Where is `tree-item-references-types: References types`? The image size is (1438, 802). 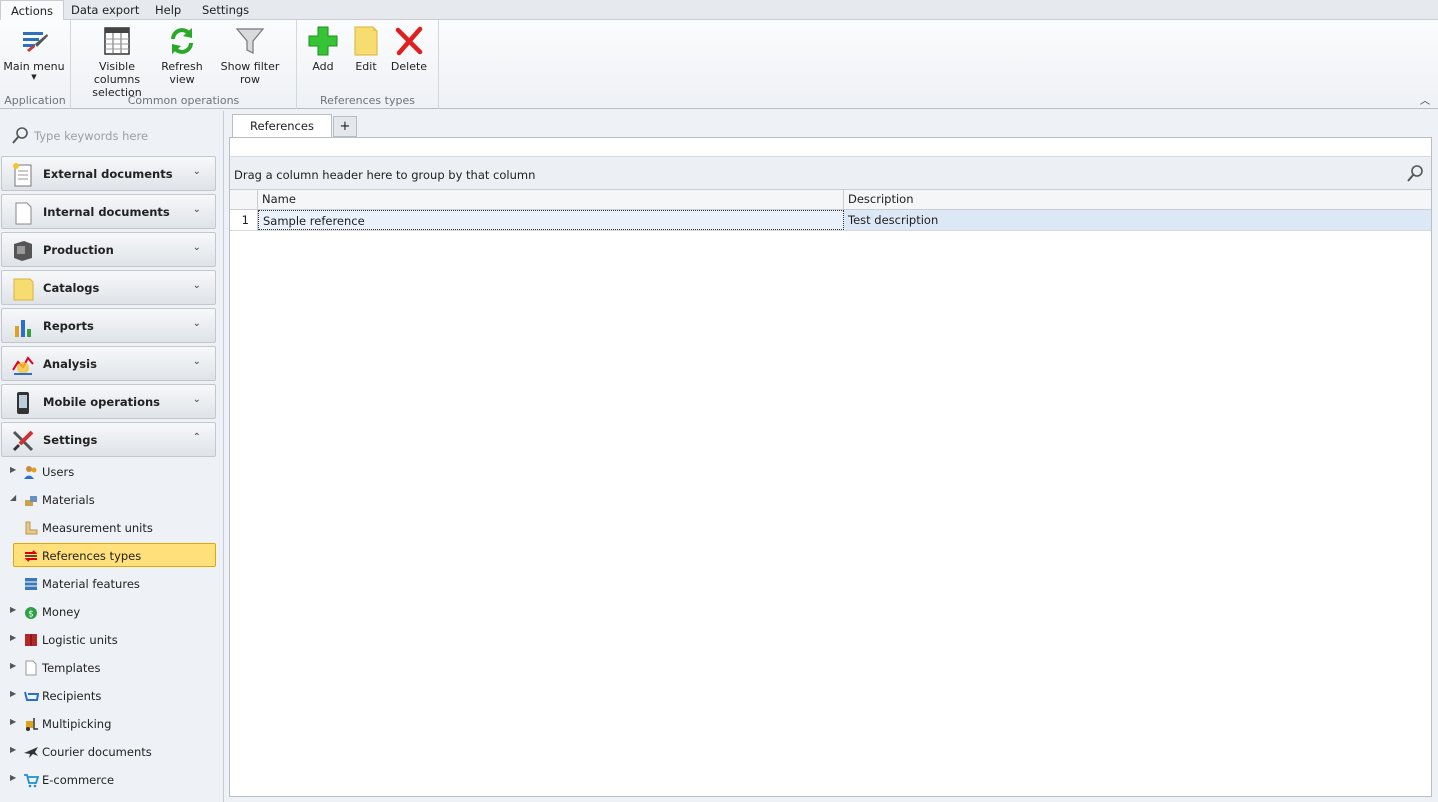 tree-item-references-types: References types is located at coordinates (114, 555).